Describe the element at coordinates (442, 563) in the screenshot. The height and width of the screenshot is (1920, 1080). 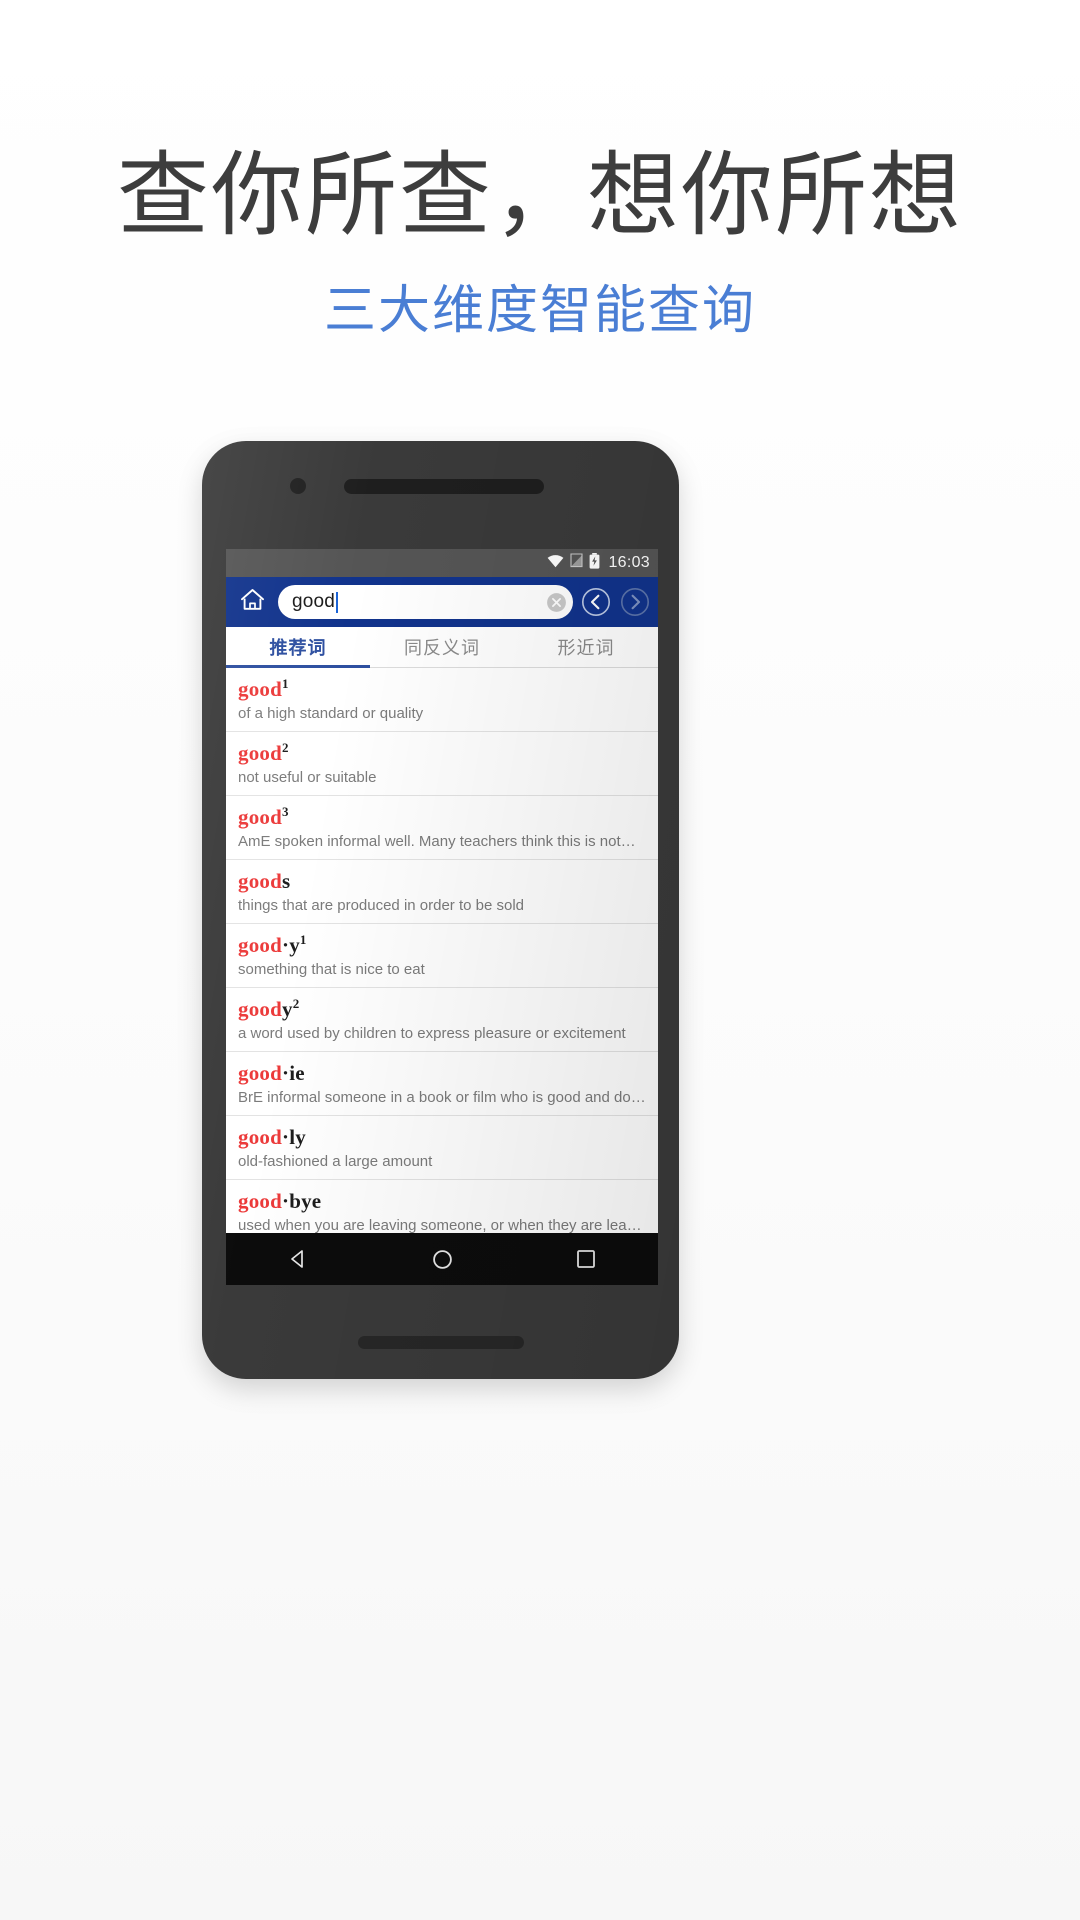
I see `status-bar: 16:03` at that location.